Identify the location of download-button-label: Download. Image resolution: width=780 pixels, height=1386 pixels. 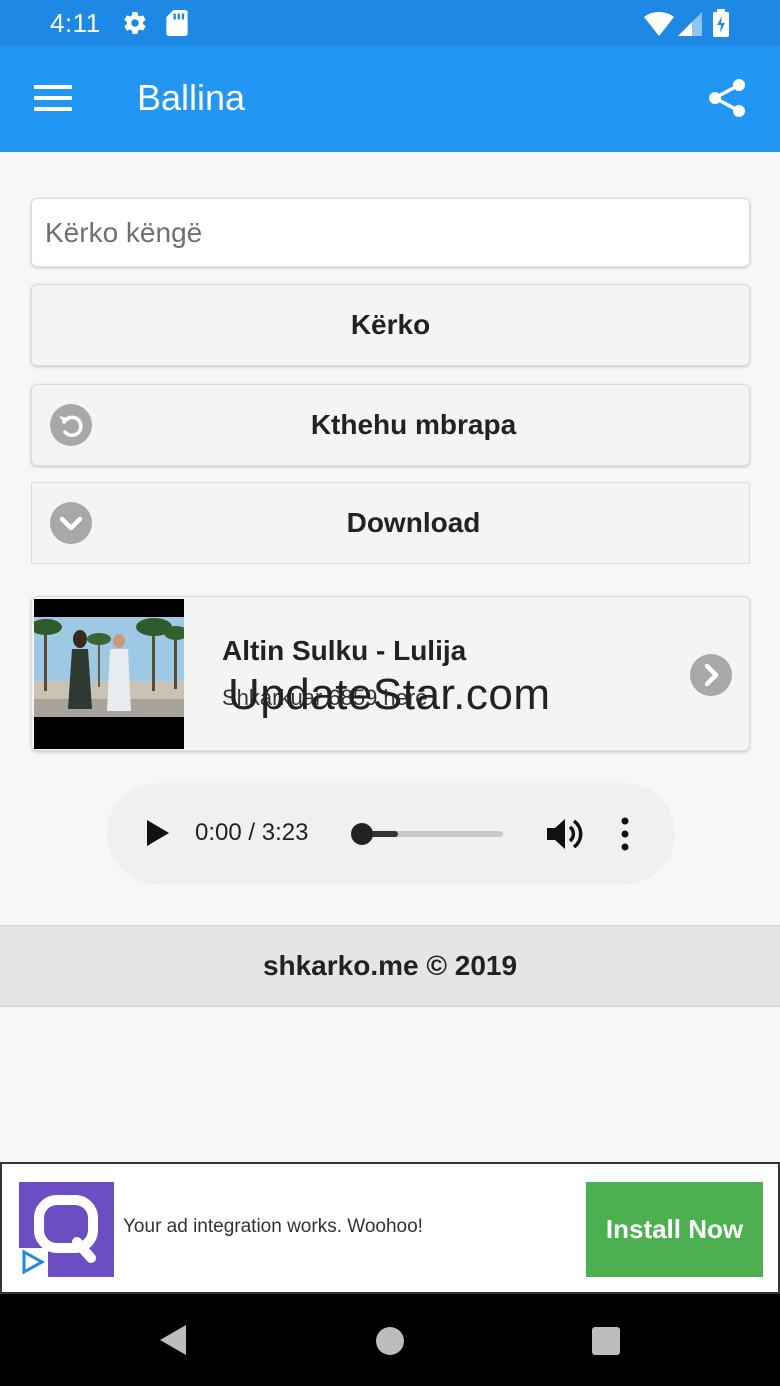
(413, 522).